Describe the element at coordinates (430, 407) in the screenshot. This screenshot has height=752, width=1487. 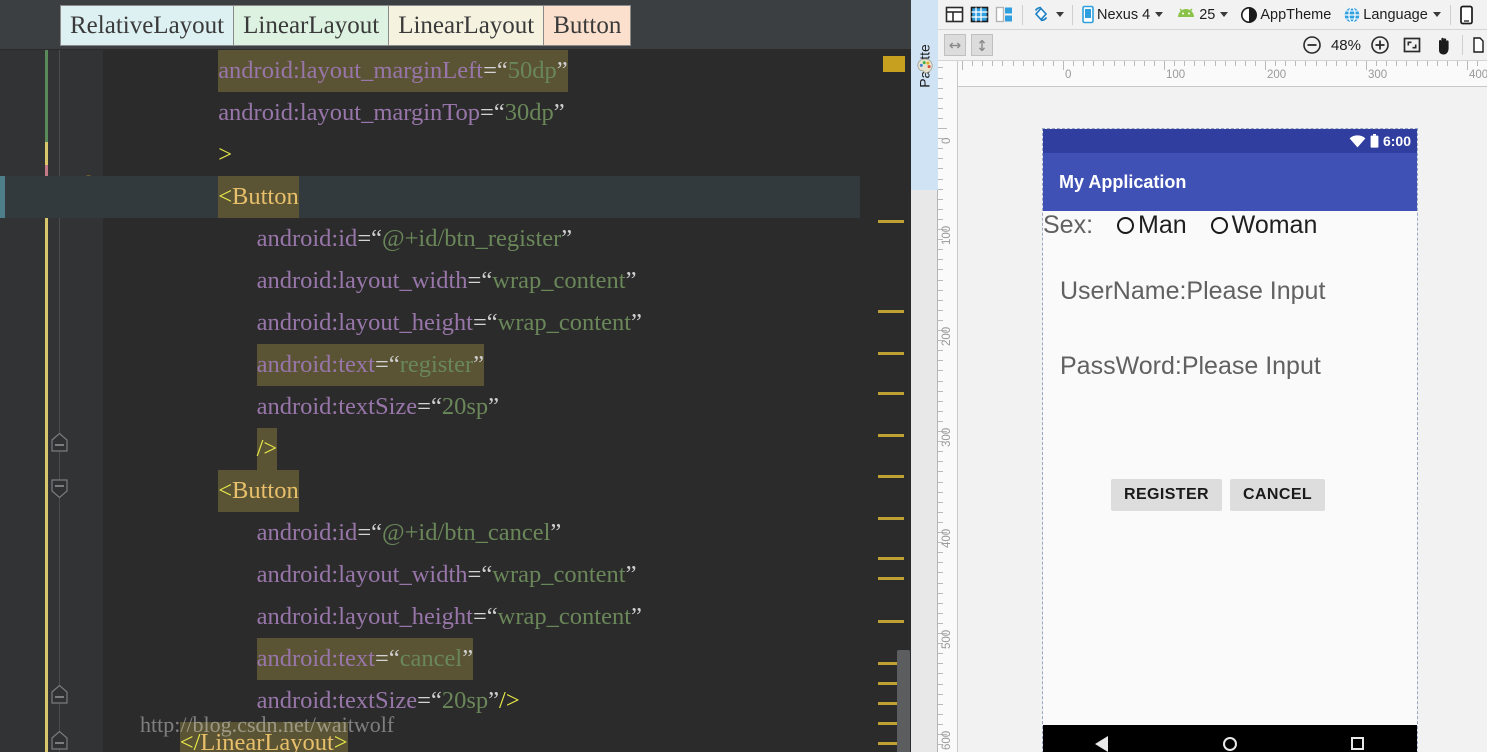
I see `code-line: android:textSize=“20sp”` at that location.